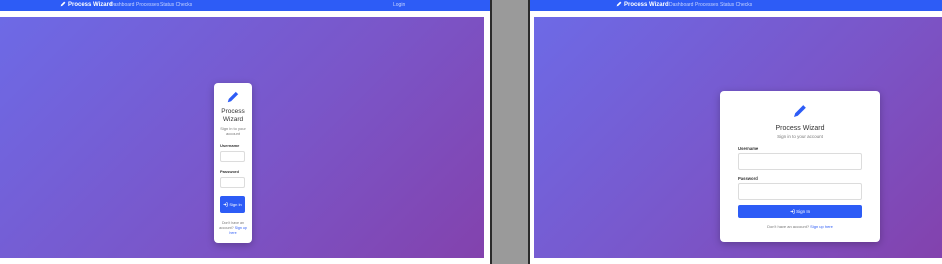 This screenshot has width=942, height=264. Describe the element at coordinates (821, 226) in the screenshot. I see `signup-link: Sign up here` at that location.